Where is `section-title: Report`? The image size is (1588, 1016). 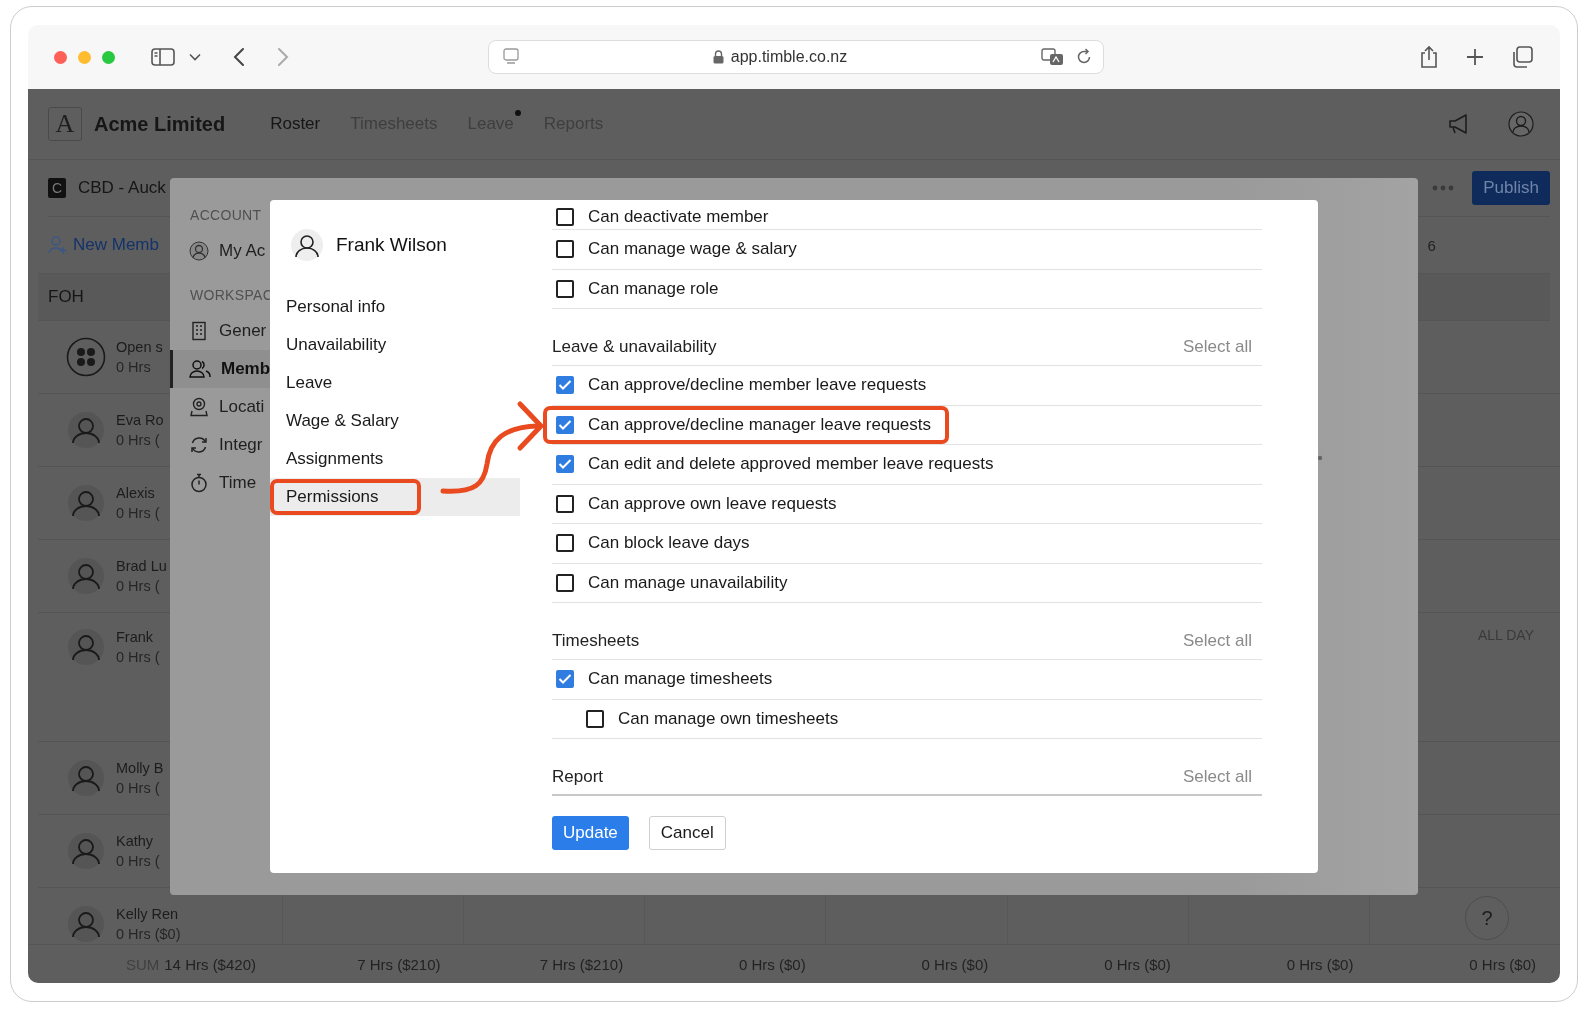 section-title: Report is located at coordinates (578, 776).